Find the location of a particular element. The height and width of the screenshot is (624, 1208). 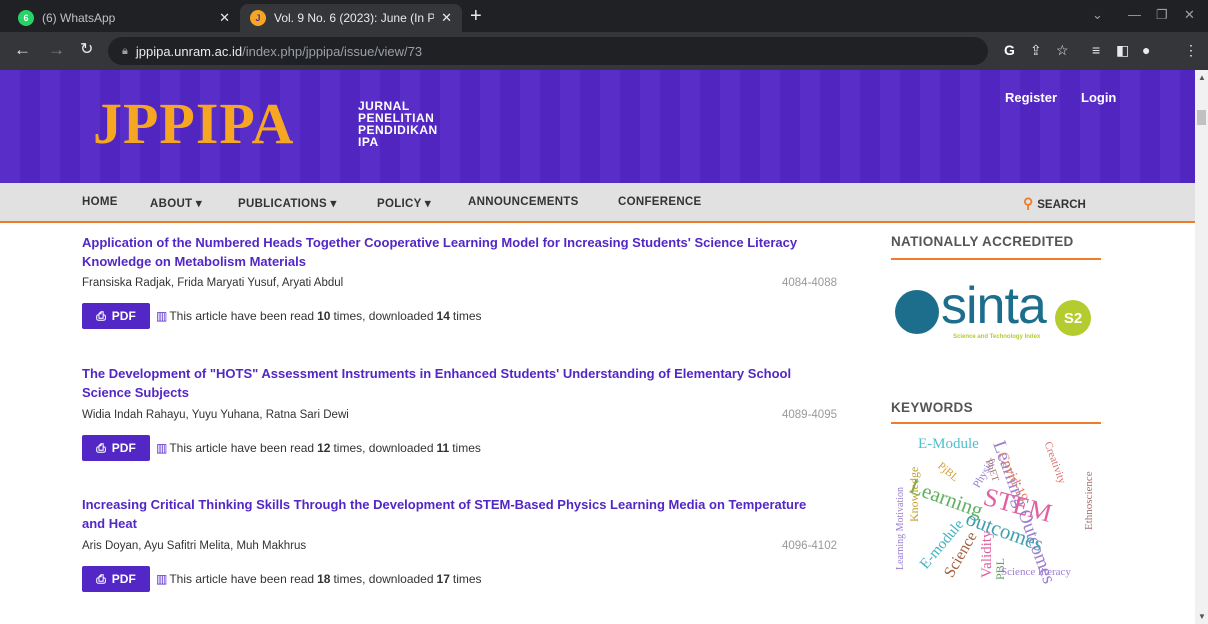

site-logo-subtitle: JURNAL PENELITIAN PENDIDIKAN IPA is located at coordinates (398, 124).